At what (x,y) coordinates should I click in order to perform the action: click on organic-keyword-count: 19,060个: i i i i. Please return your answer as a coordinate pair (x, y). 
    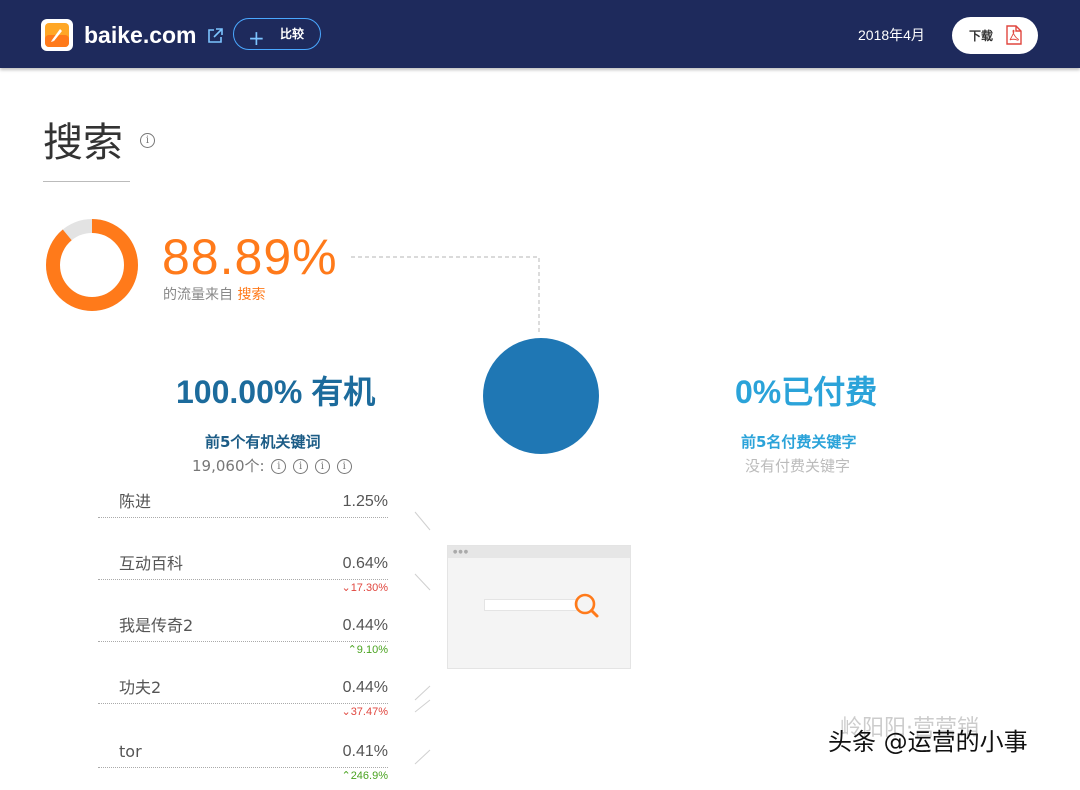
    Looking at the image, I should click on (272, 466).